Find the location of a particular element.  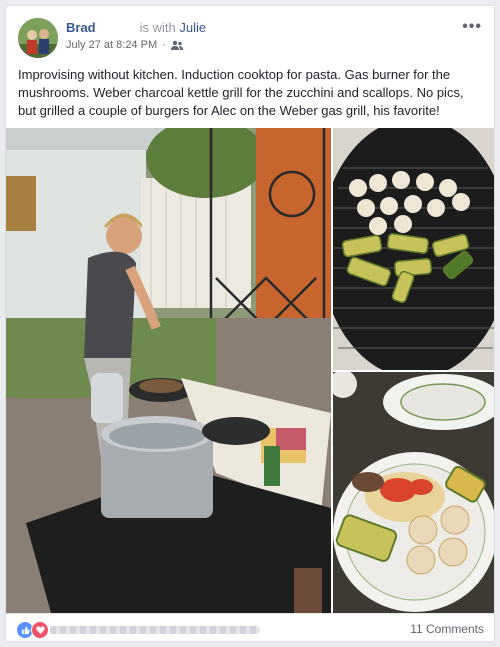

friends-icon is located at coordinates (176, 45).